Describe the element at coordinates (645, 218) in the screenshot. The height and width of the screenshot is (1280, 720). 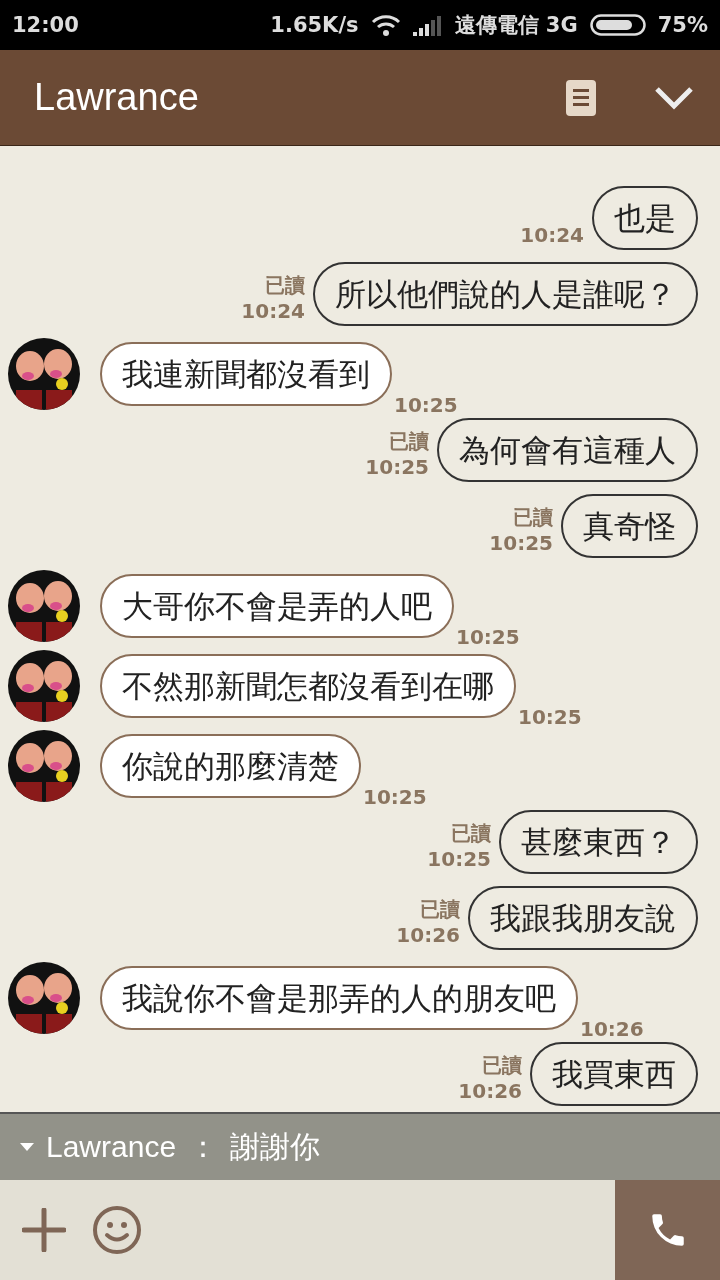
I see `sent-message: 也是` at that location.